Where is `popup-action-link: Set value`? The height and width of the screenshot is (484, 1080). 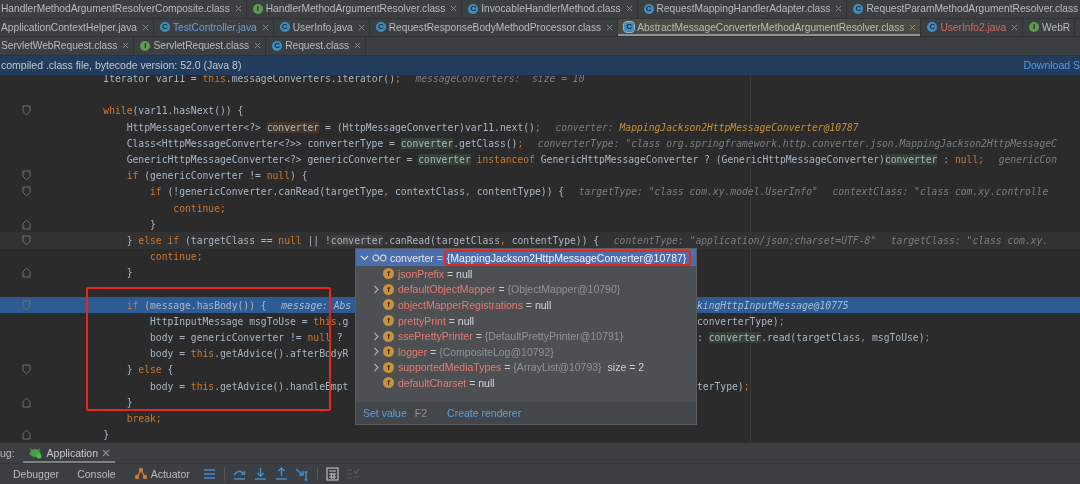 popup-action-link: Set value is located at coordinates (385, 413).